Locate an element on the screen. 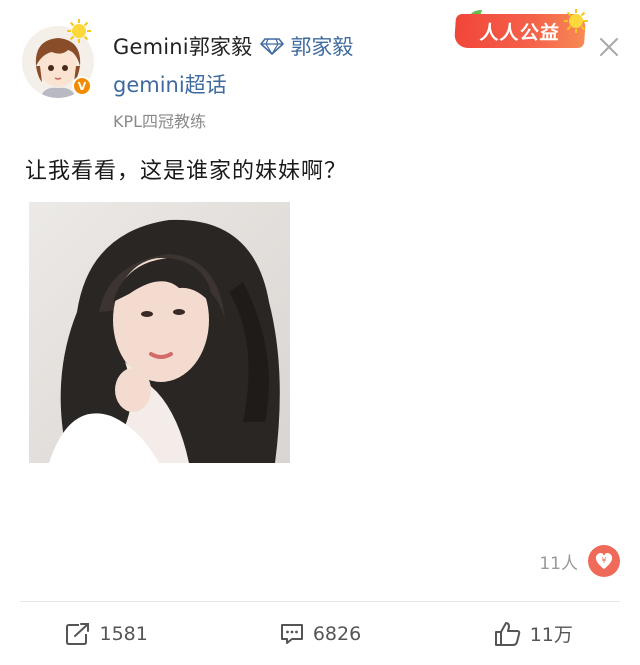 Image resolution: width=640 pixels, height=665 pixels. repost-button: 1581 is located at coordinates (106, 633).